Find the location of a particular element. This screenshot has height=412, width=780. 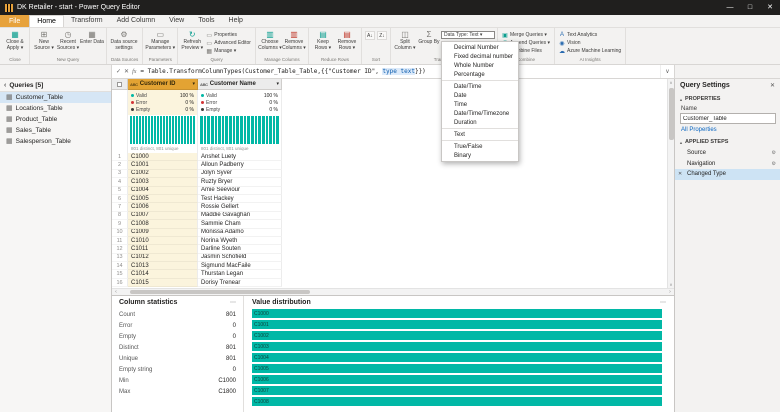

menu-item-fixed-decimal-number: Fixed decimal number is located at coordinates (480, 56).